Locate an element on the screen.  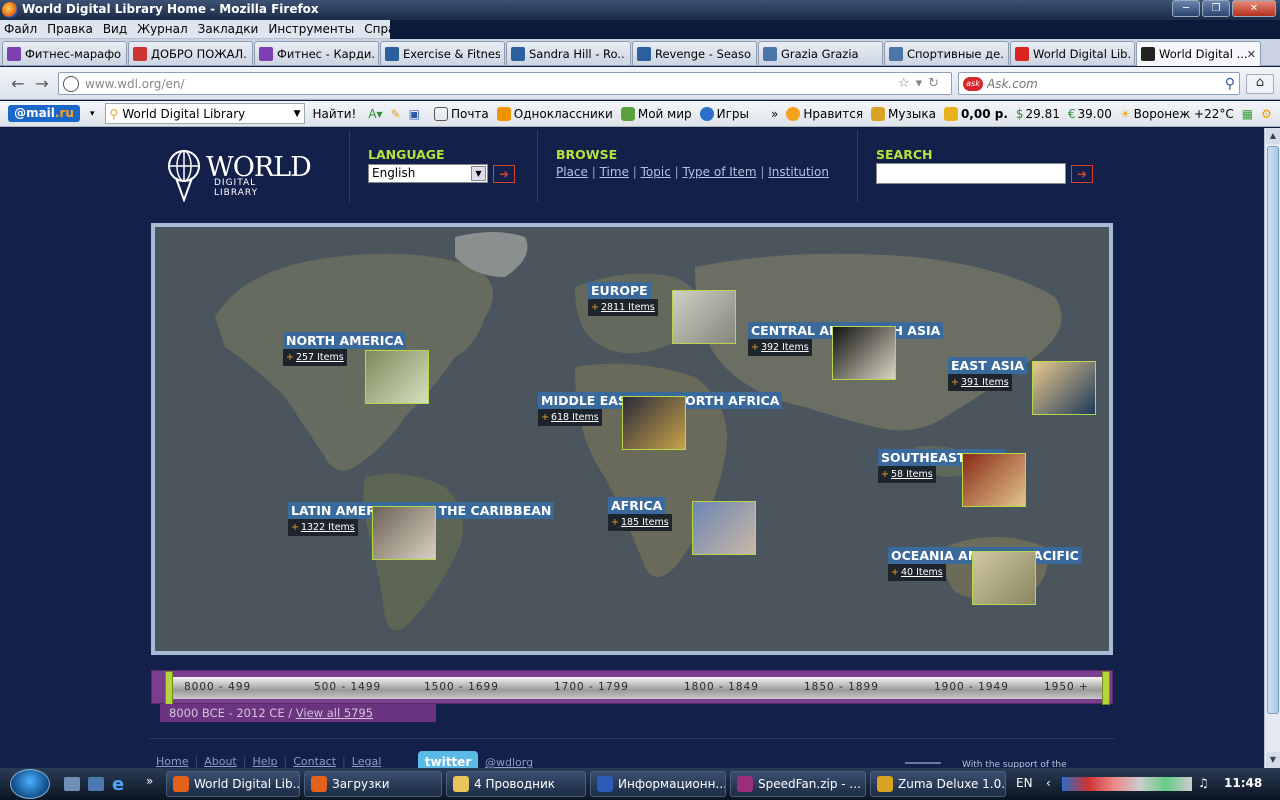
region-items-link: 40 Items is located at coordinates (922, 572).